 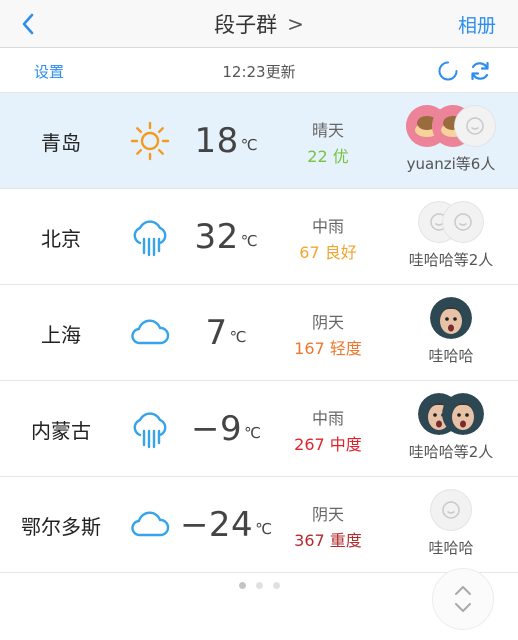 I want to click on group-title-text: 段子群, so click(x=245, y=24).